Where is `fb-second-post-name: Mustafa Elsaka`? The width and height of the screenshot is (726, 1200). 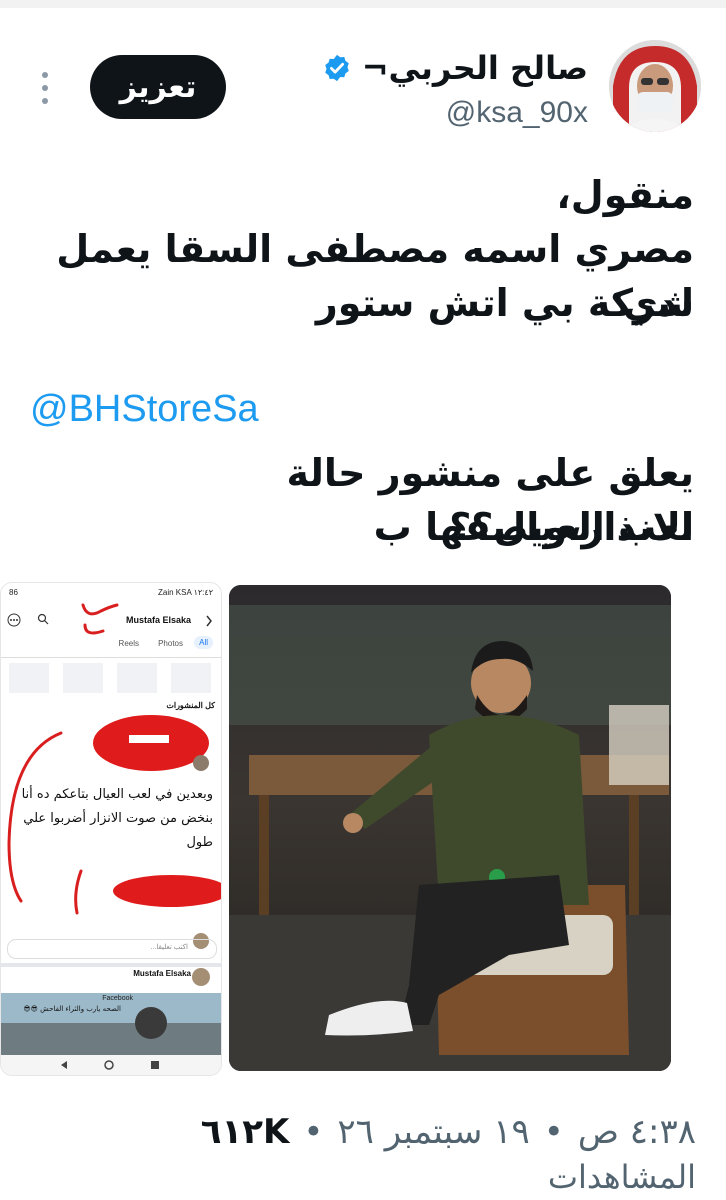
fb-second-post-name: Mustafa Elsaka is located at coordinates (162, 973).